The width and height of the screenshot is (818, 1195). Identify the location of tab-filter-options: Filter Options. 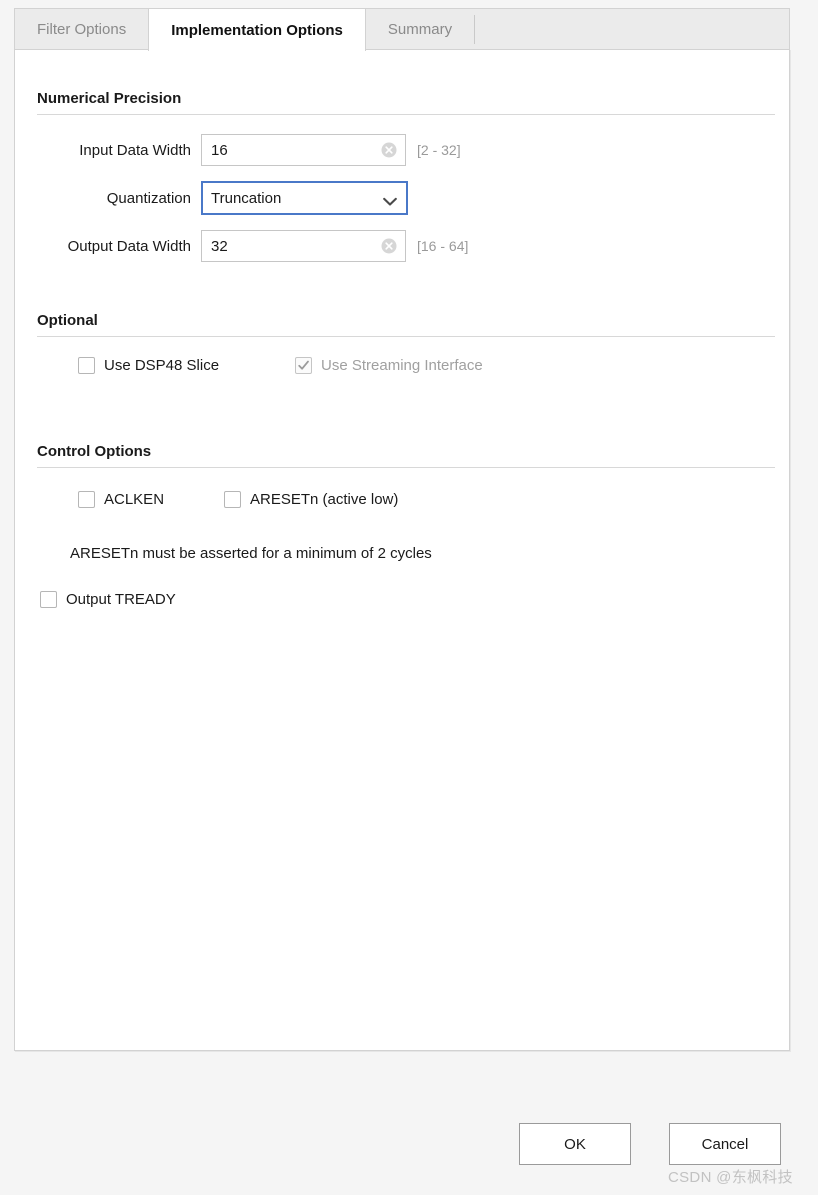
(81, 29).